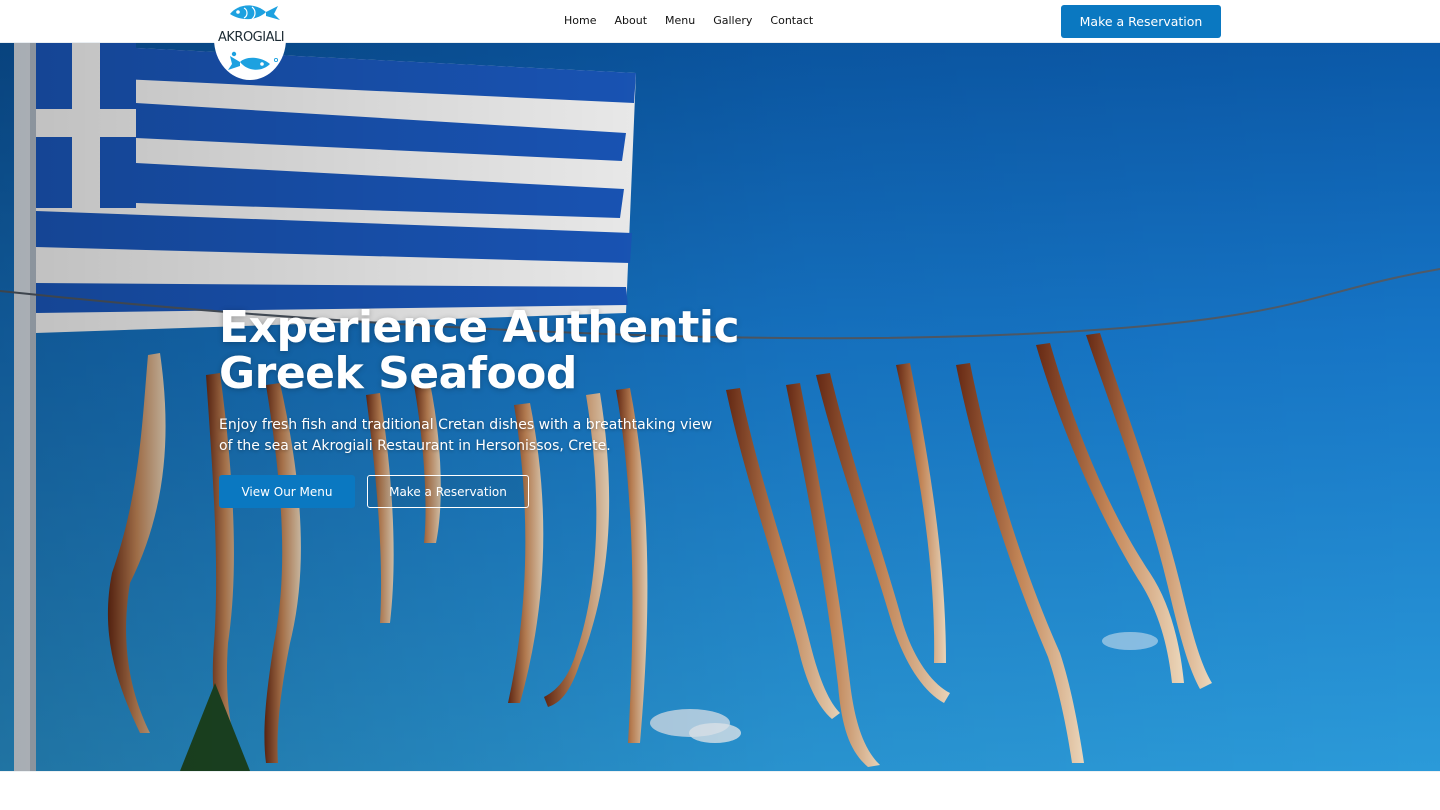 The height and width of the screenshot is (810, 1440). I want to click on nav-contact: Contact, so click(791, 21).